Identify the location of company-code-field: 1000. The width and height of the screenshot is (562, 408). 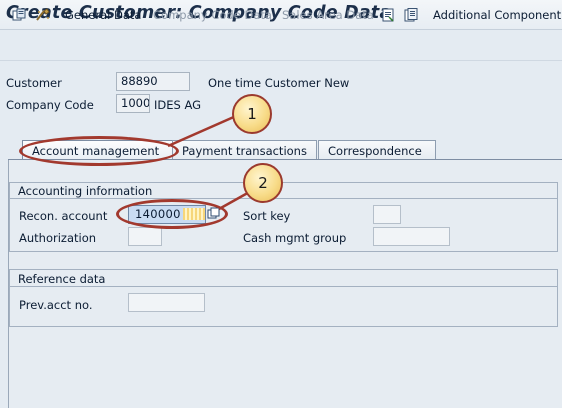
(133, 103).